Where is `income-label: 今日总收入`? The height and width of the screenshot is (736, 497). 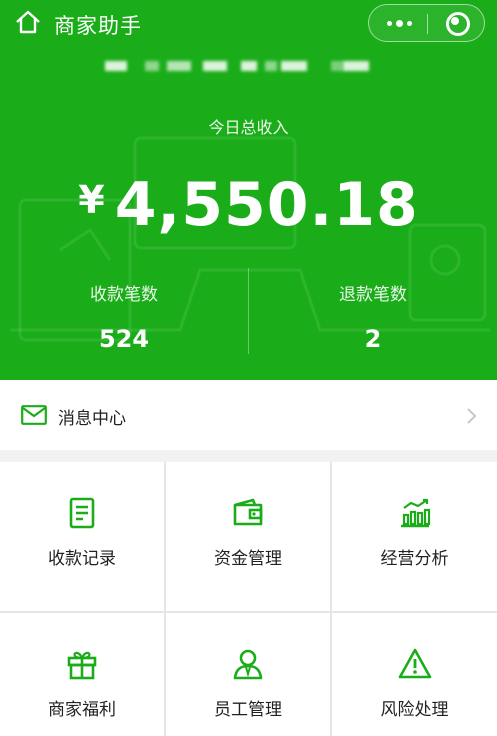
income-label: 今日总收入 is located at coordinates (248, 127).